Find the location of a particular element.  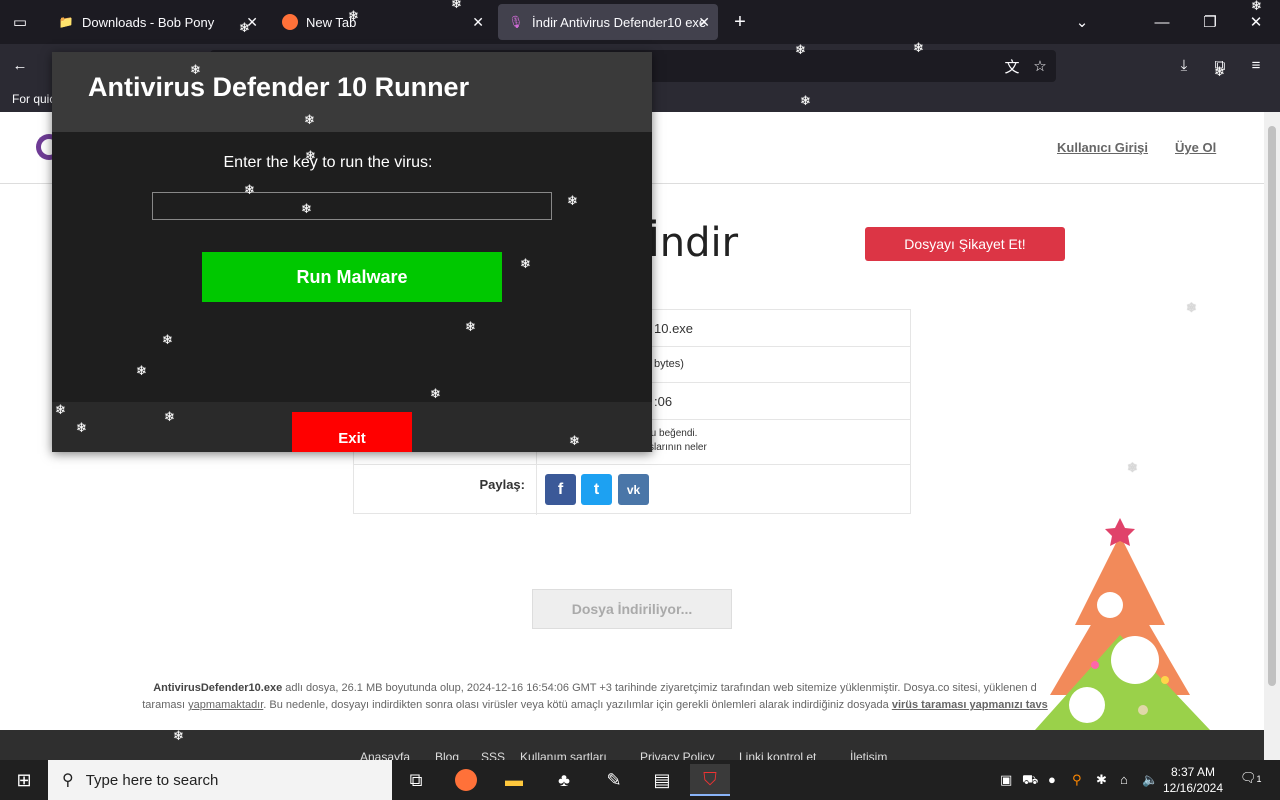

file-explorer-icon: ▬ is located at coordinates (514, 780).